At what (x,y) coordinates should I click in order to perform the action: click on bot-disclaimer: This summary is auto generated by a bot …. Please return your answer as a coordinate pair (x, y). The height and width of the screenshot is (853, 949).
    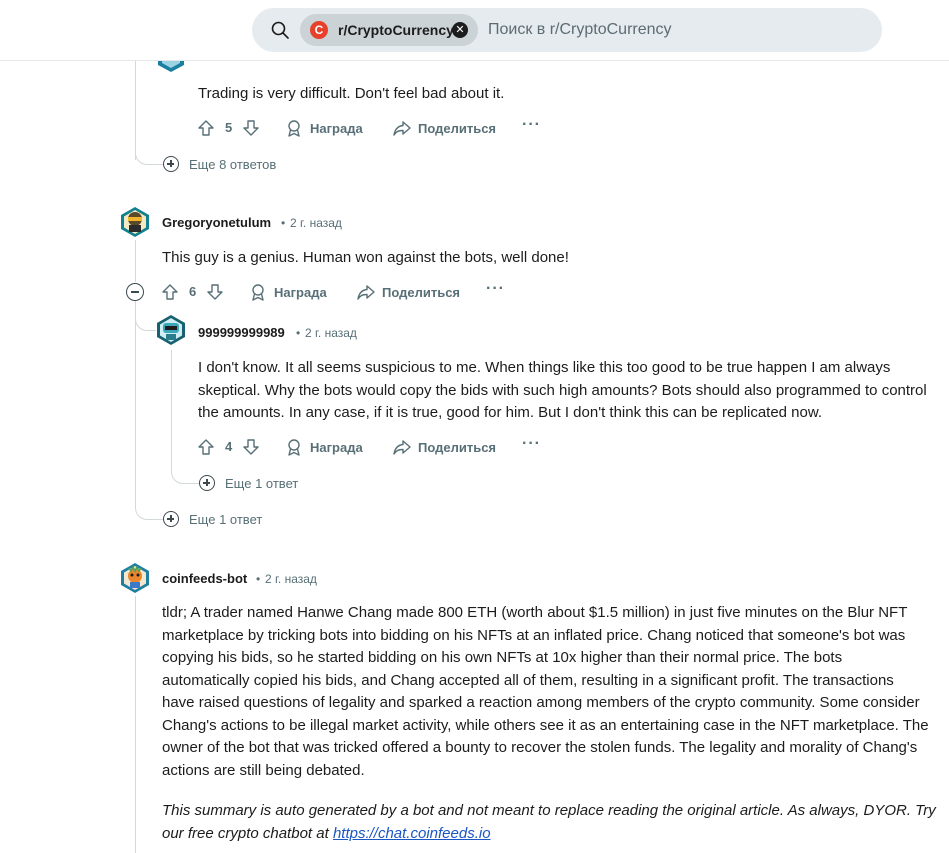
    Looking at the image, I should click on (552, 822).